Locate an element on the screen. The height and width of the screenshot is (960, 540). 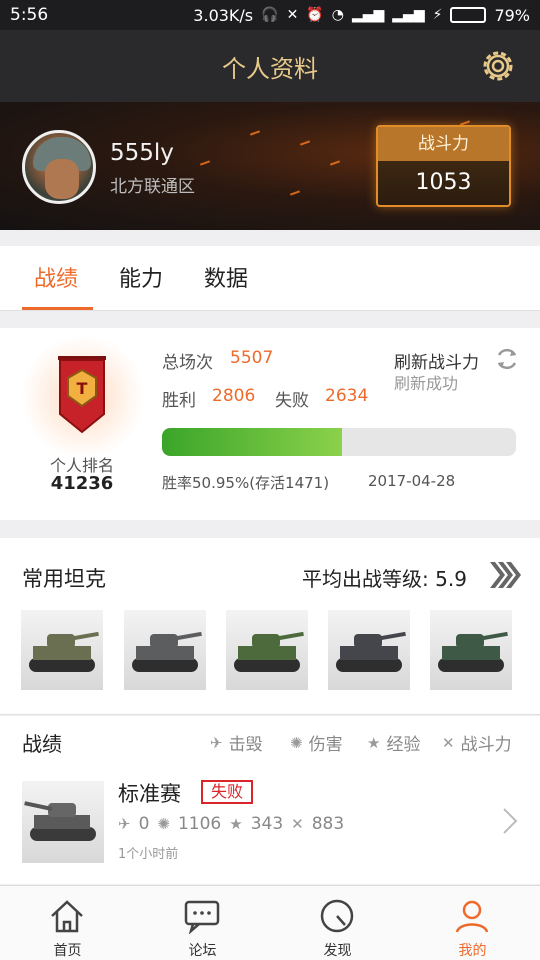
combat-power-label: 战斗力 is located at coordinates (443, 144).